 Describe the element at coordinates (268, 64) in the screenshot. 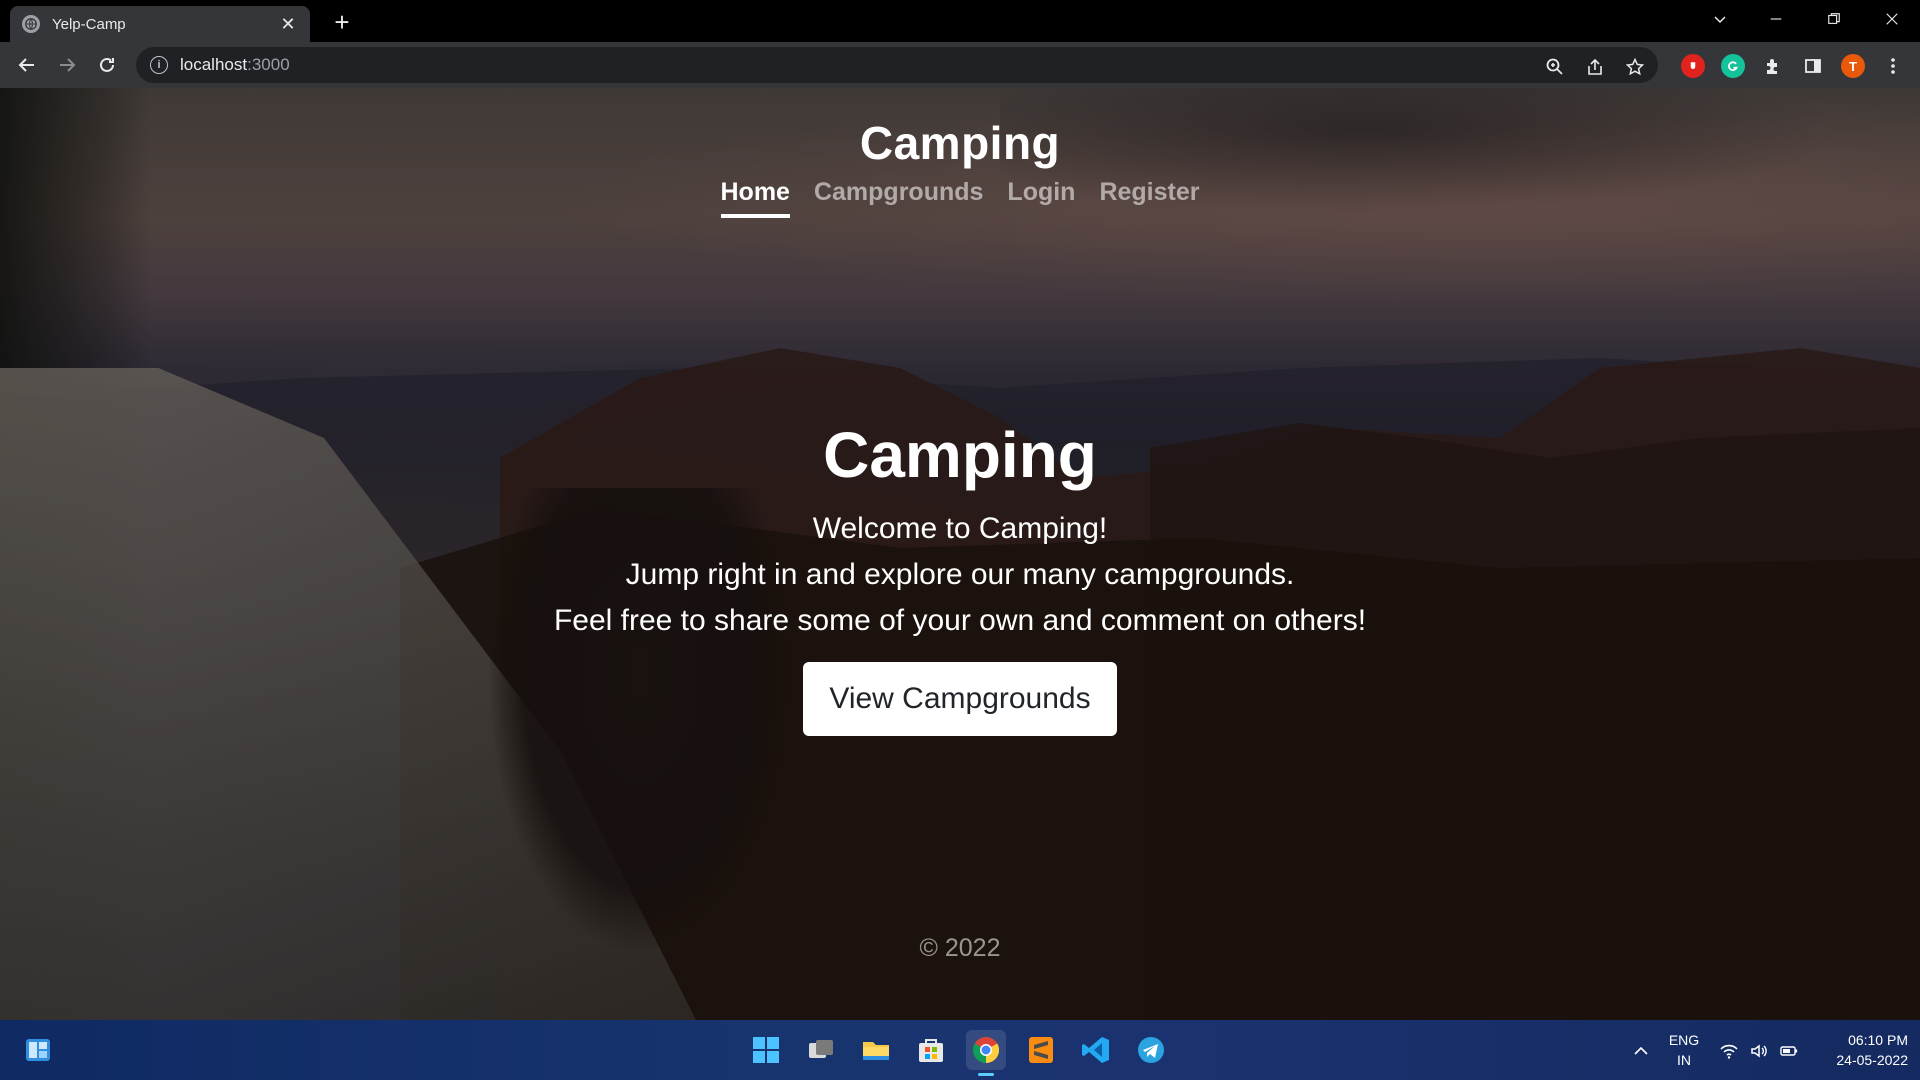

I see `url-port: :3000` at that location.